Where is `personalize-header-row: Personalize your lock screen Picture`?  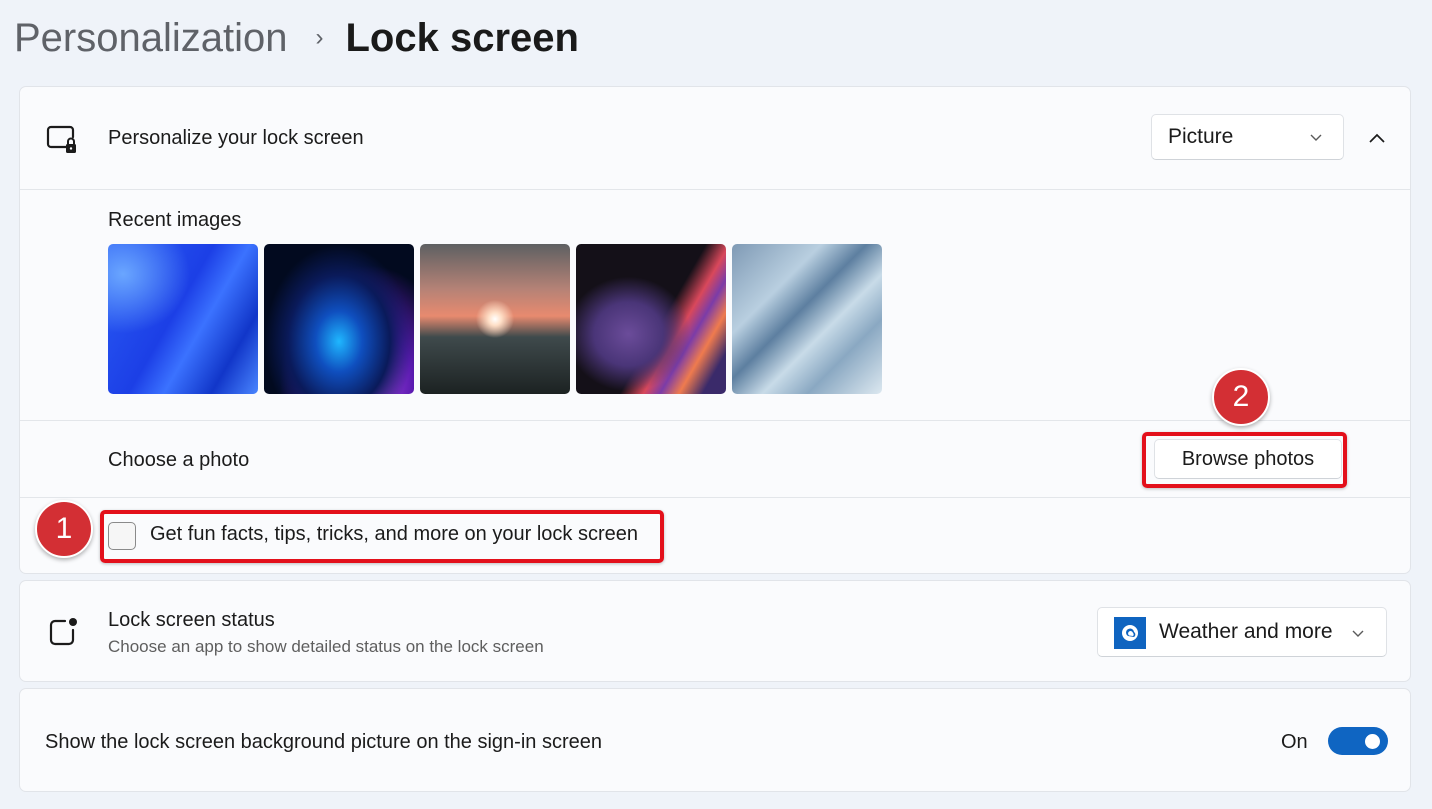
personalize-header-row: Personalize your lock screen Picture is located at coordinates (715, 138).